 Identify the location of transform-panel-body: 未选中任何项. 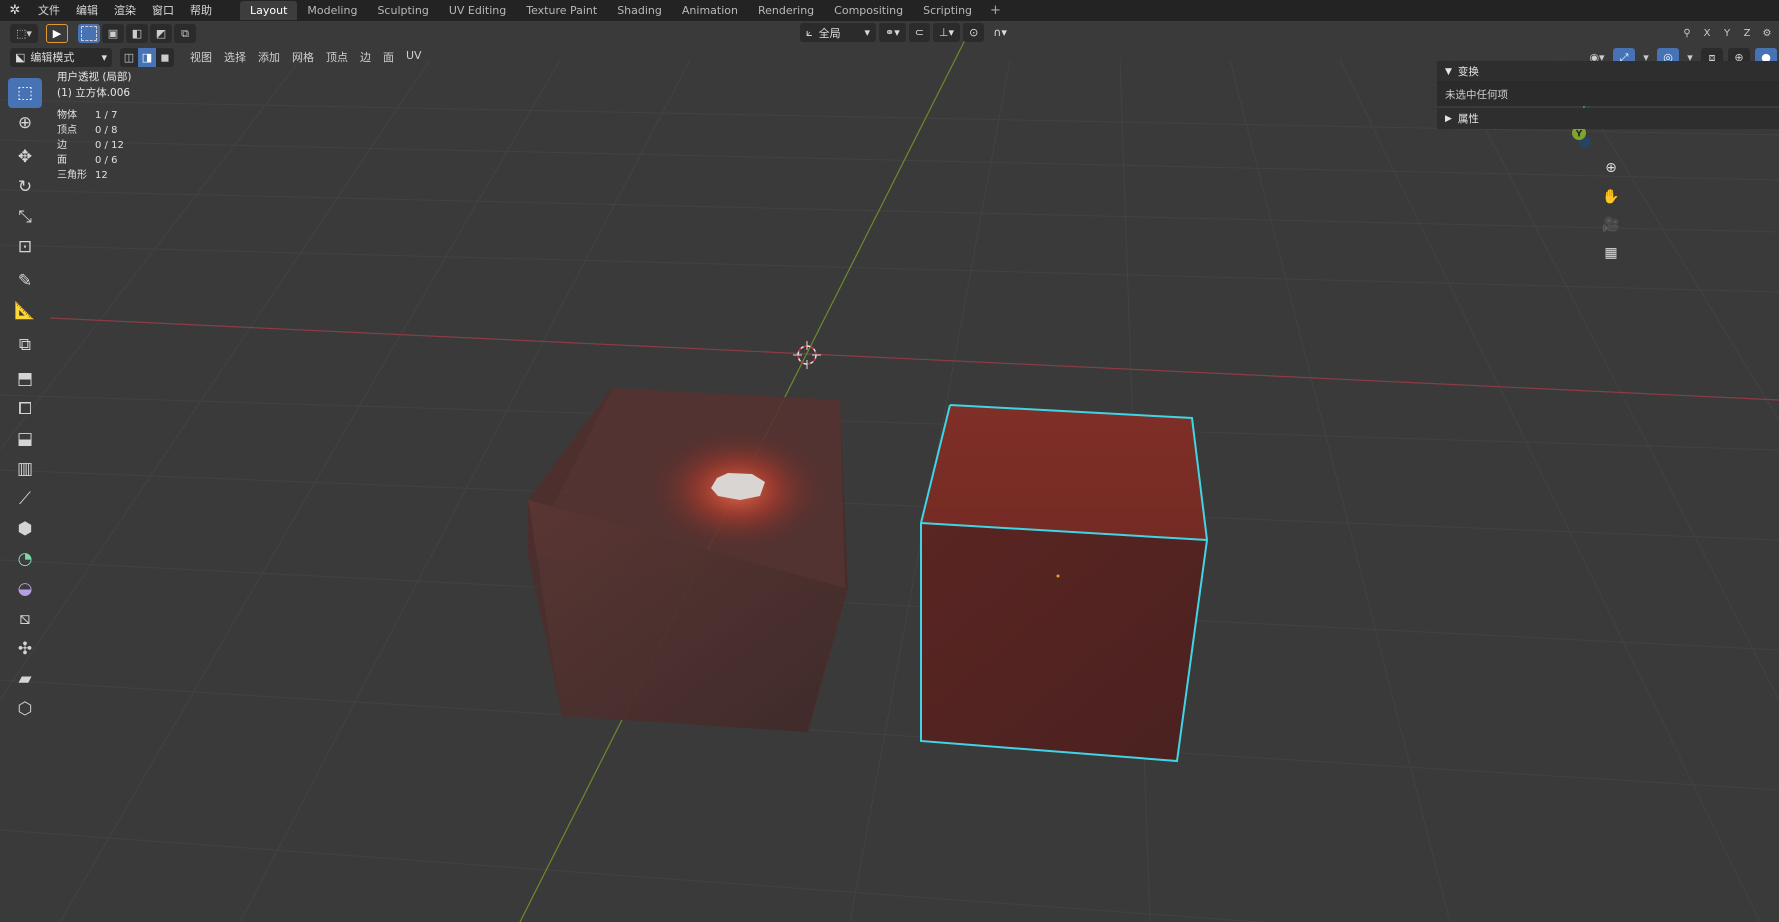
(1608, 94).